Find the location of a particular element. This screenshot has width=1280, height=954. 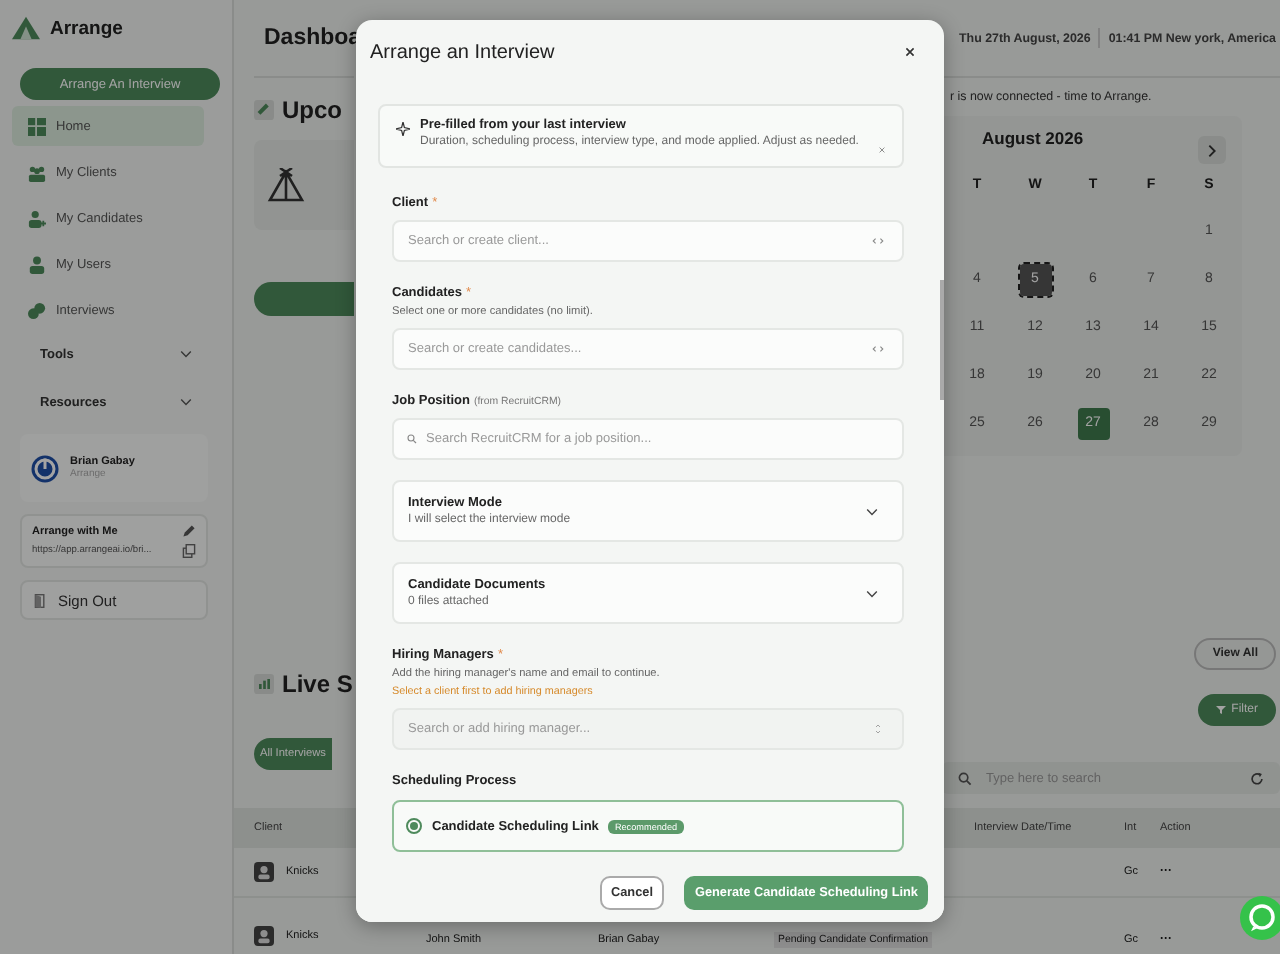

grid-icon is located at coordinates (37, 126).